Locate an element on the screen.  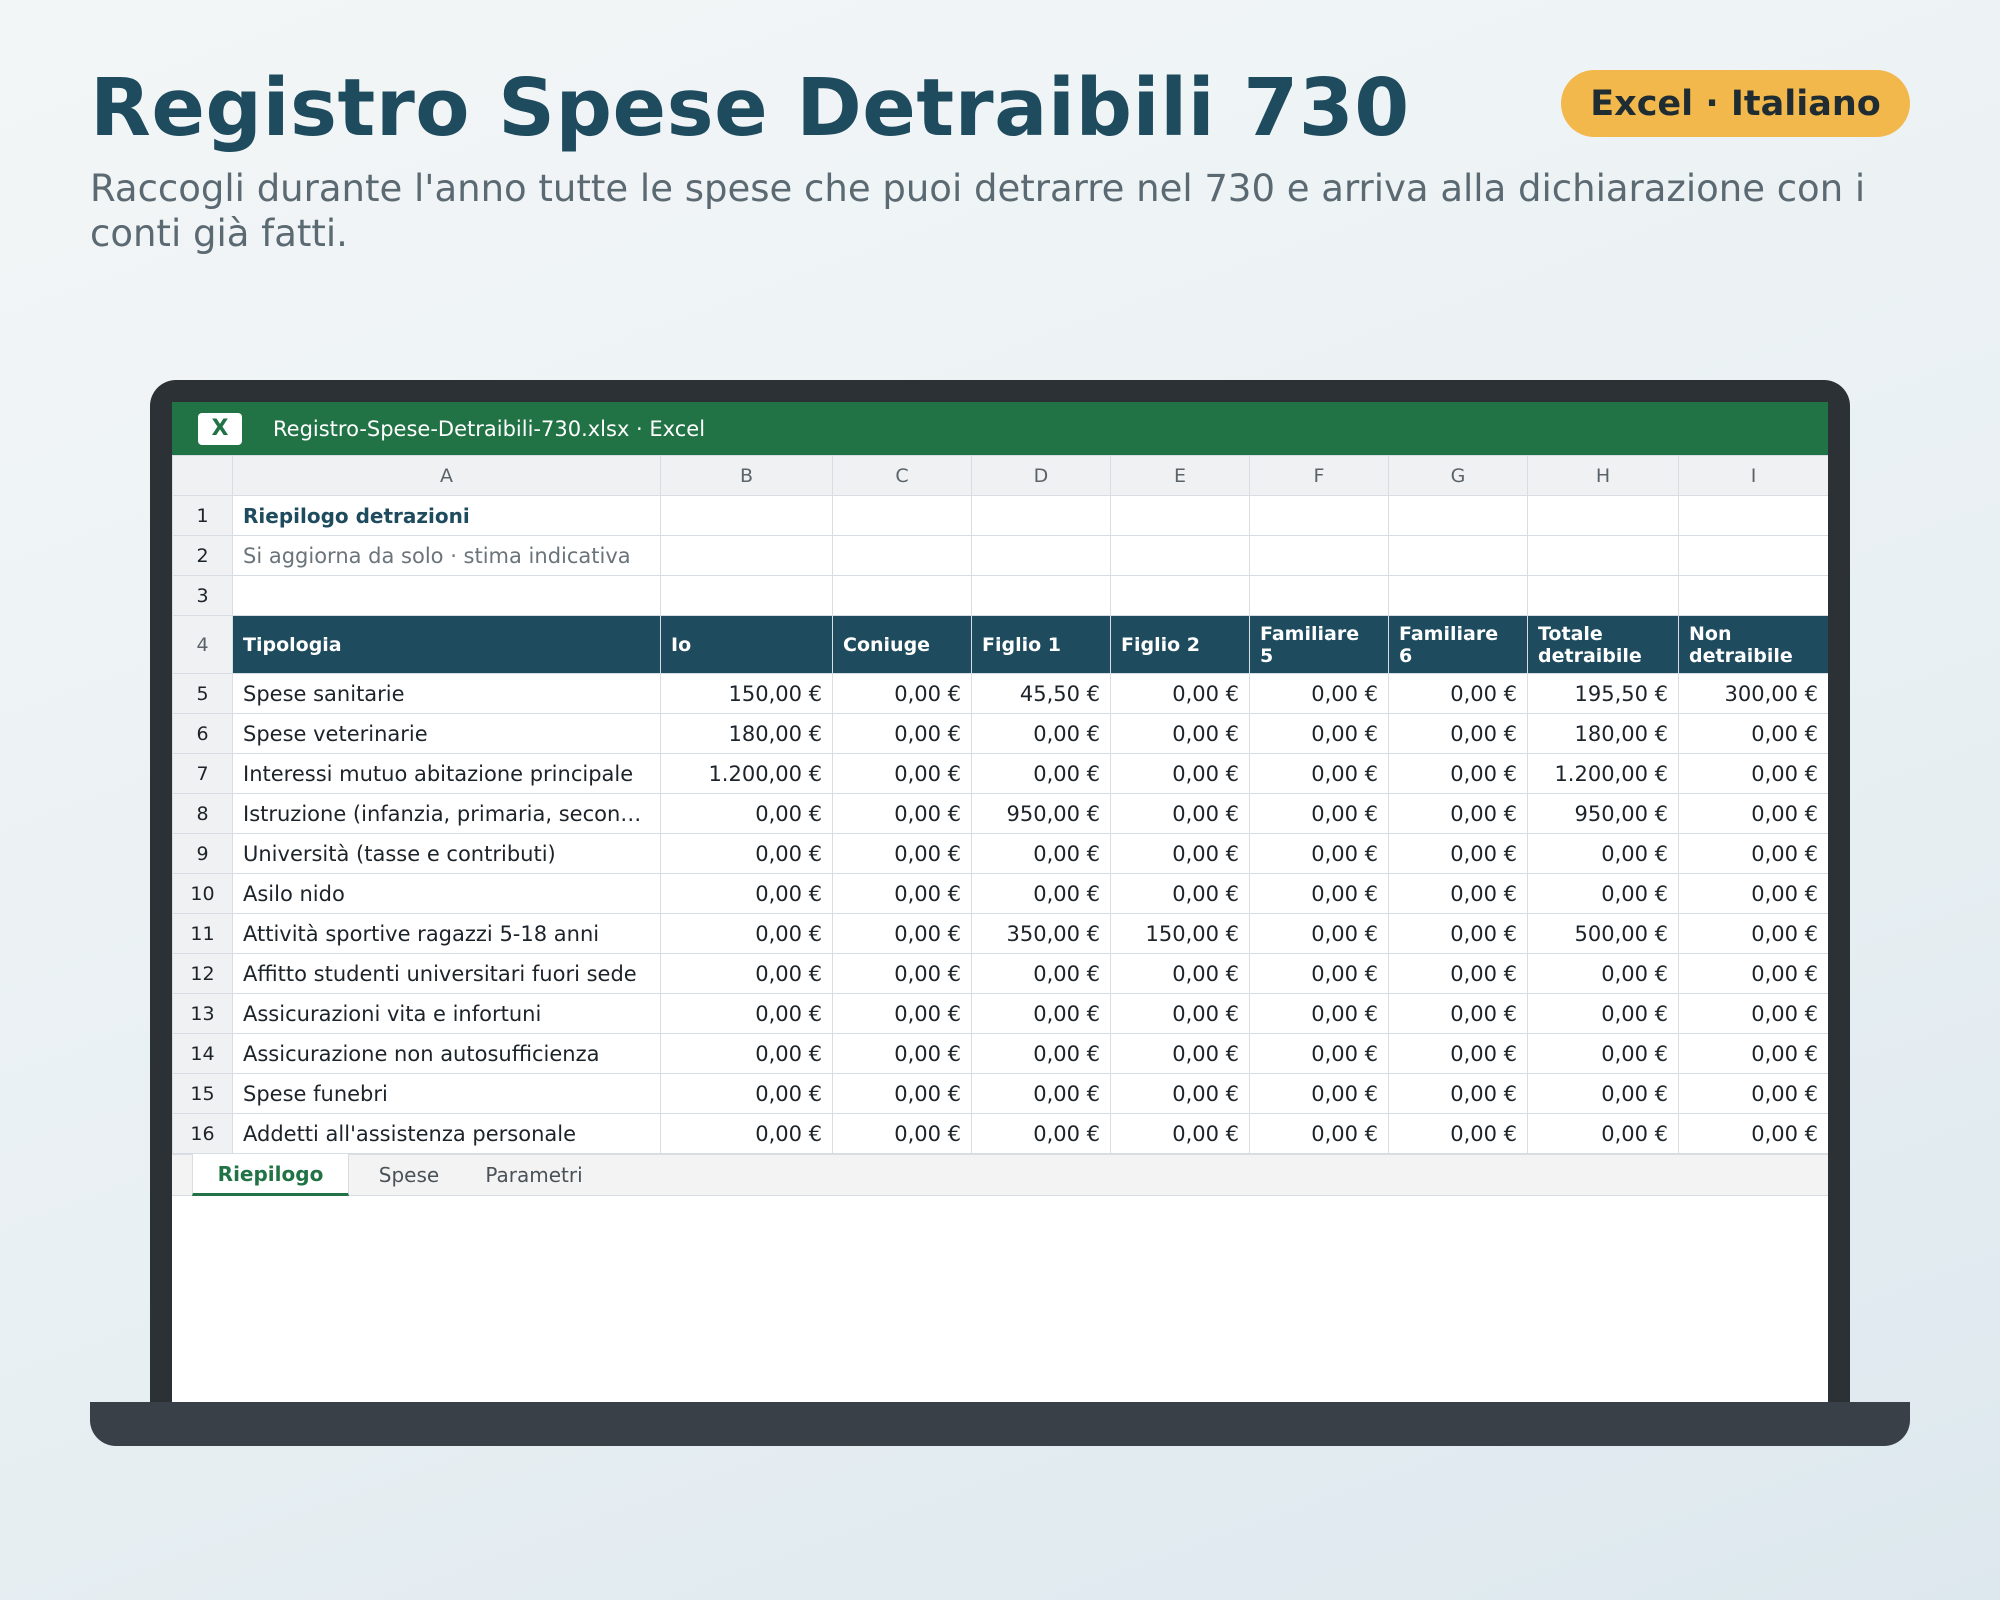
sheet-tab-spese: Spese is located at coordinates (409, 1175).